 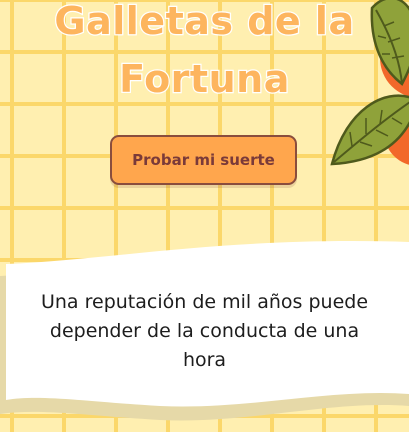 What do you see at coordinates (204, 22) in the screenshot?
I see `title-line-1: Galletas de la` at bounding box center [204, 22].